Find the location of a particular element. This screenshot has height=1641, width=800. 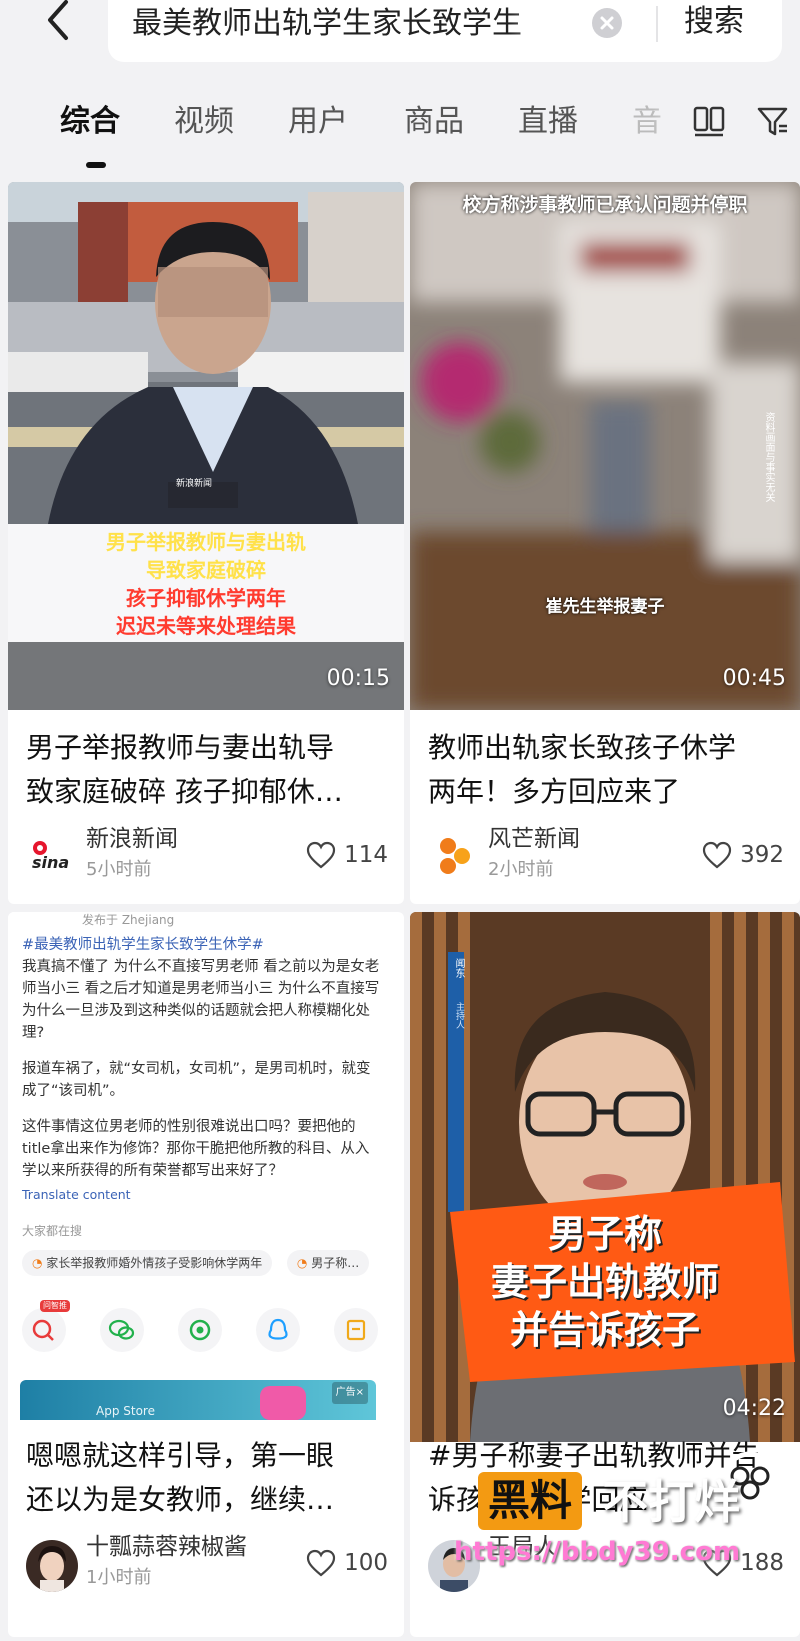

translate-link: Translate content is located at coordinates (201, 1195).